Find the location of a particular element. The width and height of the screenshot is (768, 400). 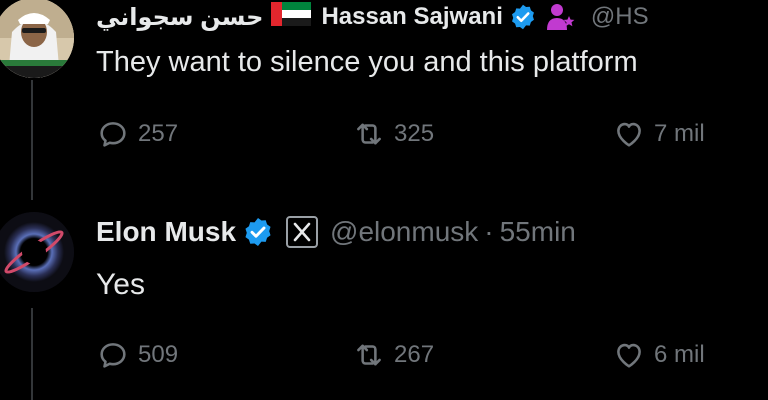

repost-count: 325 is located at coordinates (414, 133).